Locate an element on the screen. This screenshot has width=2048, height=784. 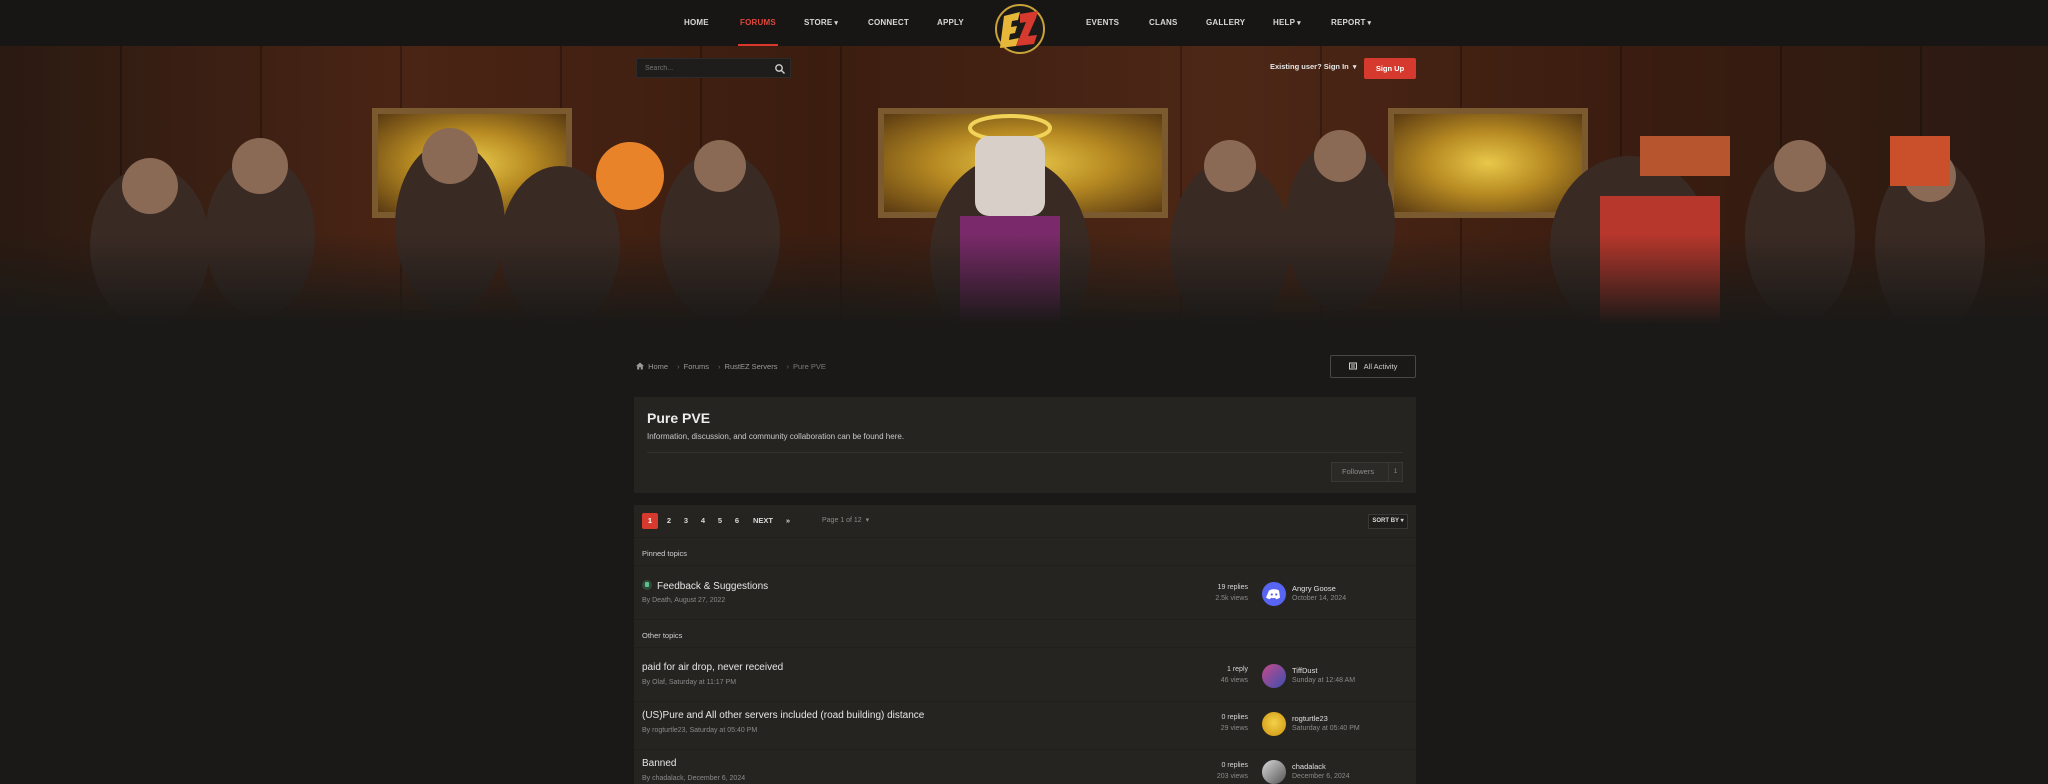
search-box is located at coordinates (713, 68).